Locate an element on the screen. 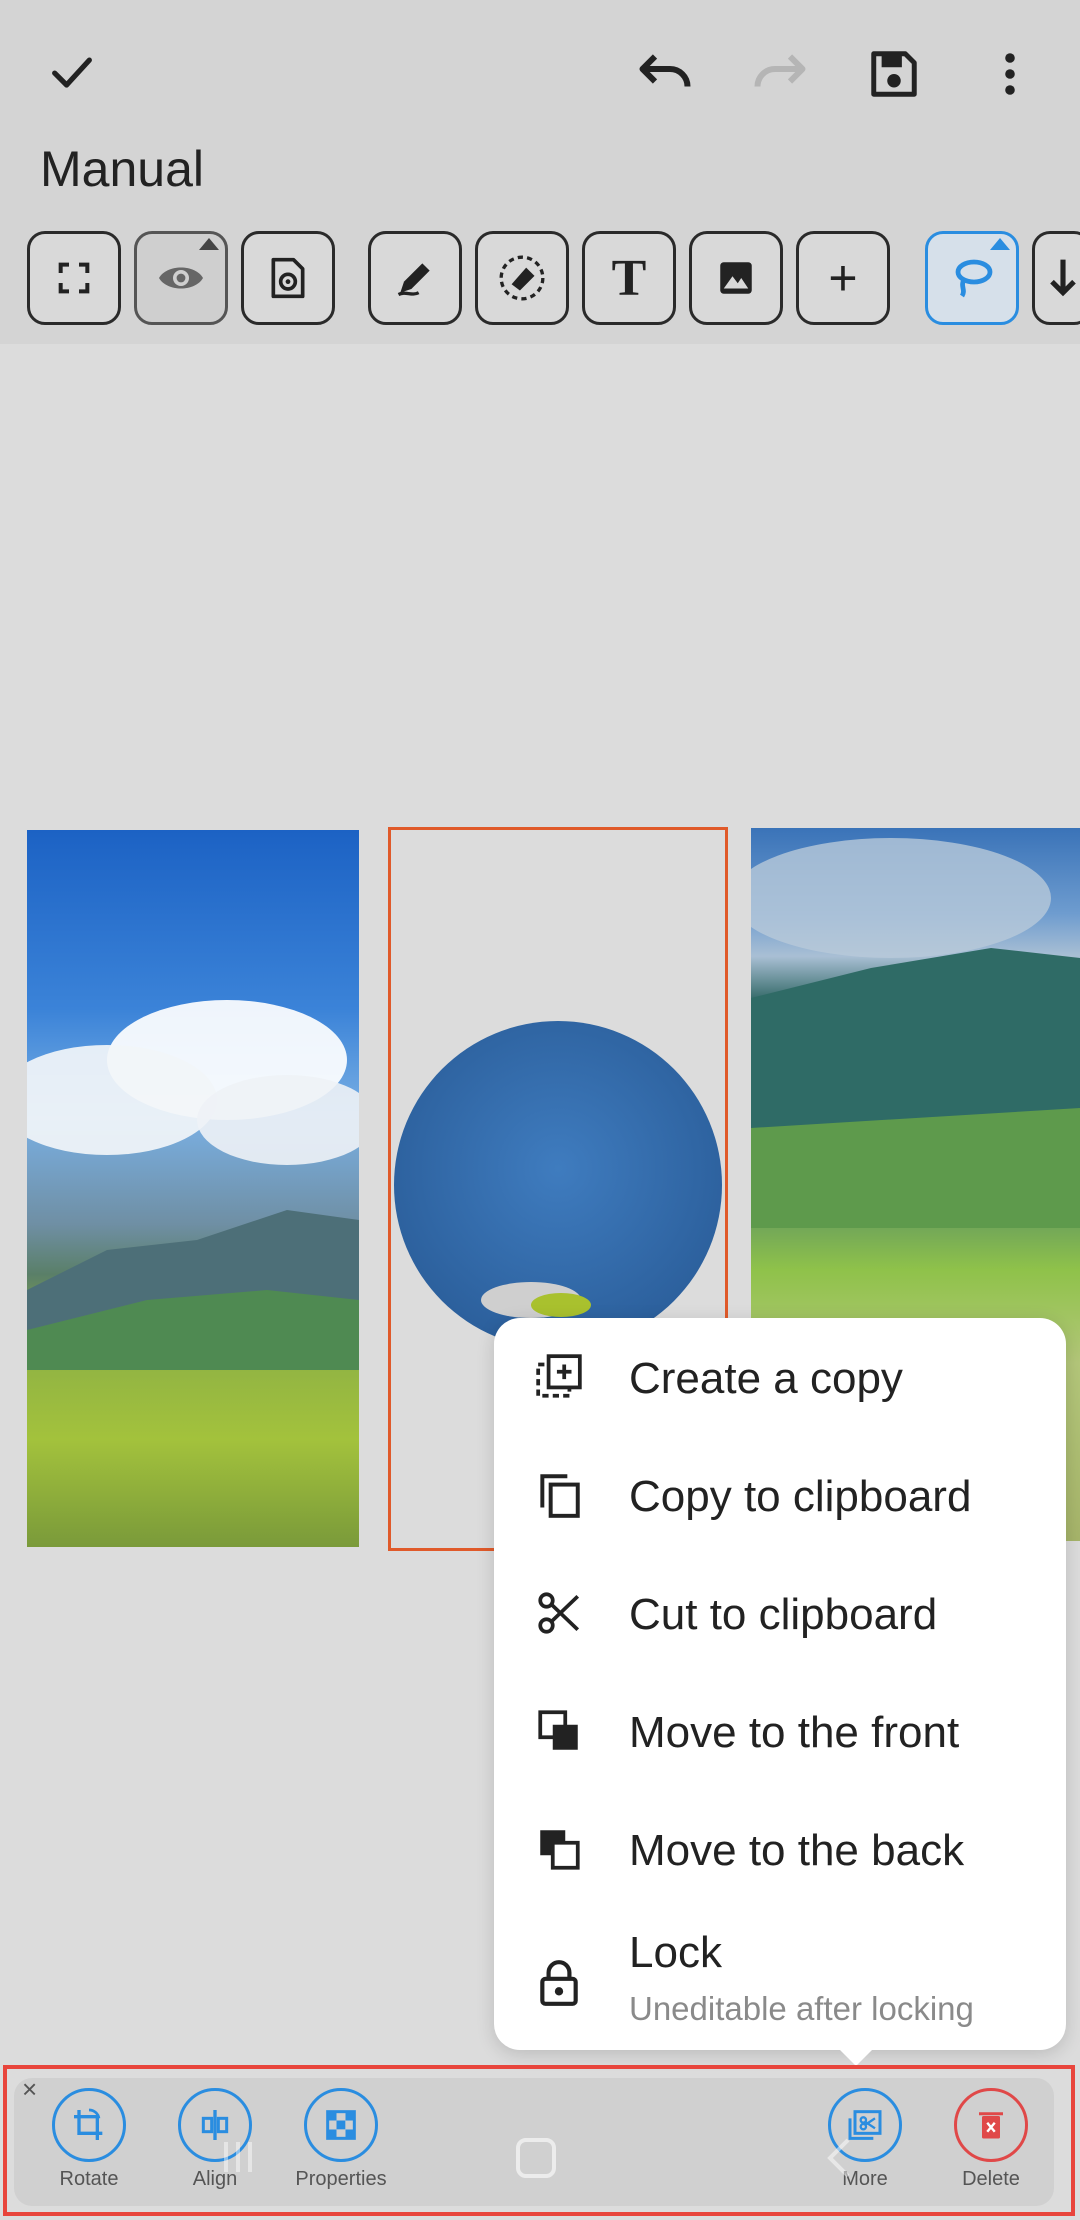 This screenshot has height=2220, width=1080. more-vert-icon is located at coordinates (1010, 74).